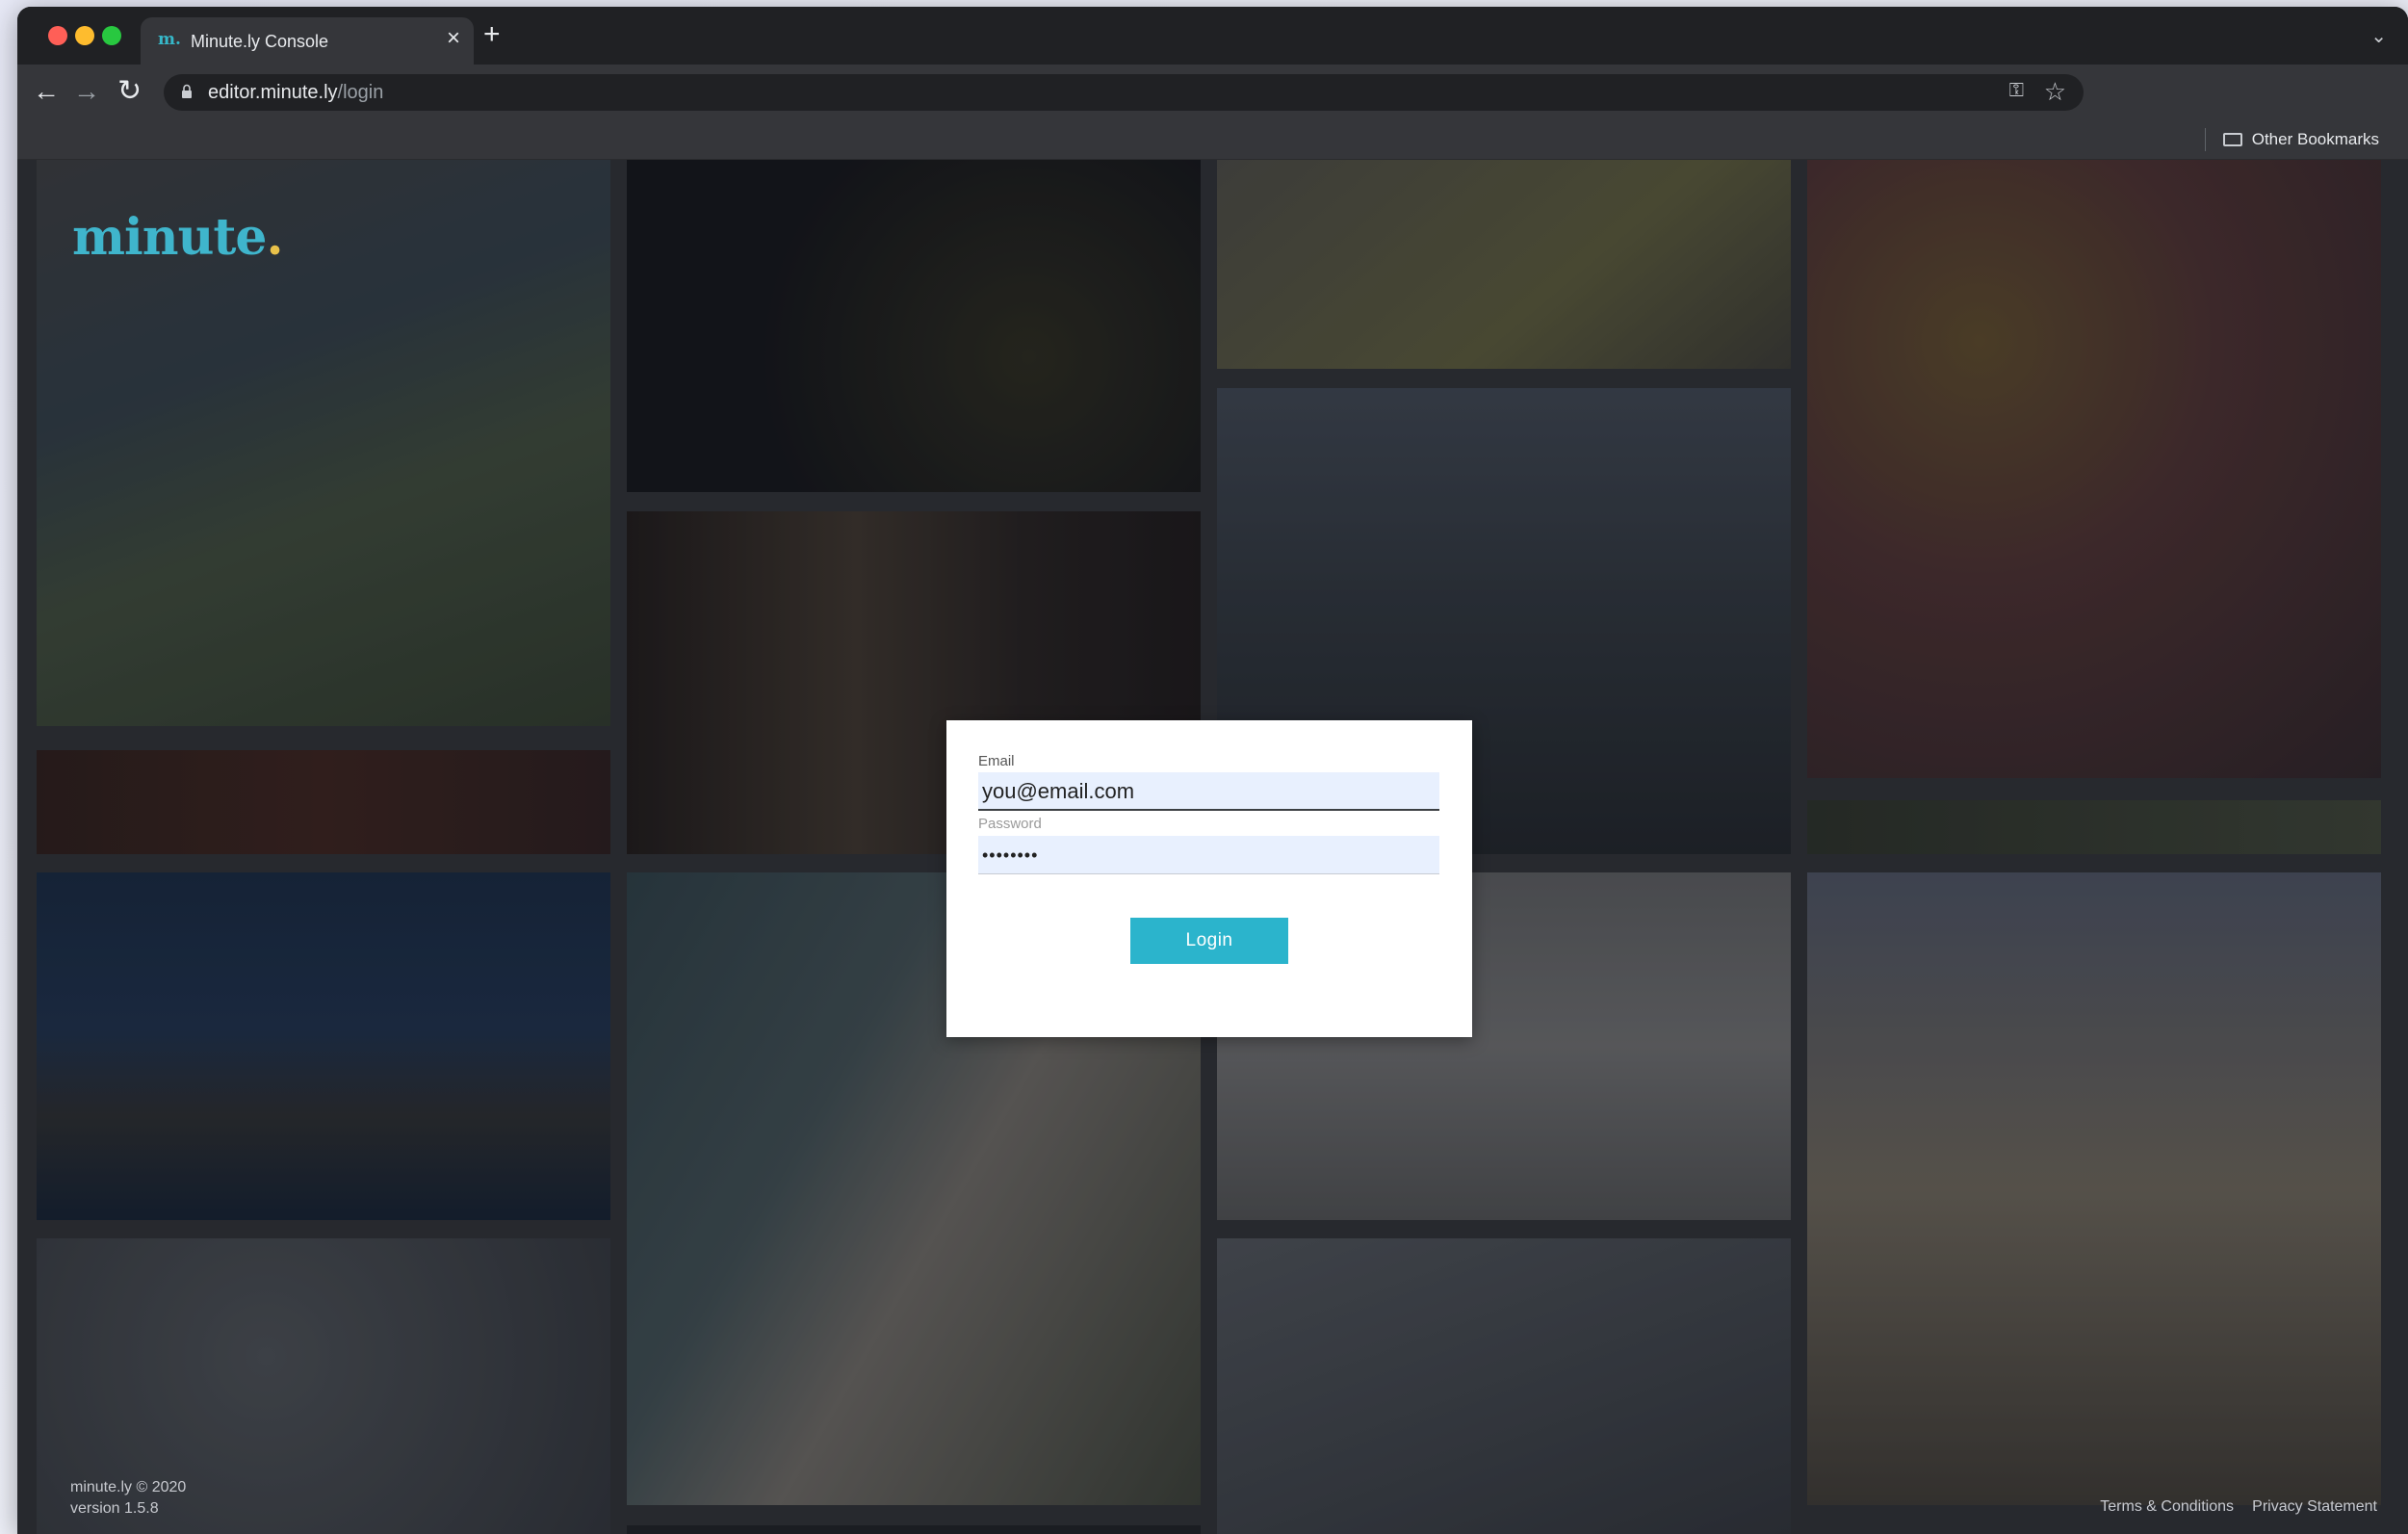 The image size is (2408, 1534). Describe the element at coordinates (1208, 855) in the screenshot. I see `password-field` at that location.